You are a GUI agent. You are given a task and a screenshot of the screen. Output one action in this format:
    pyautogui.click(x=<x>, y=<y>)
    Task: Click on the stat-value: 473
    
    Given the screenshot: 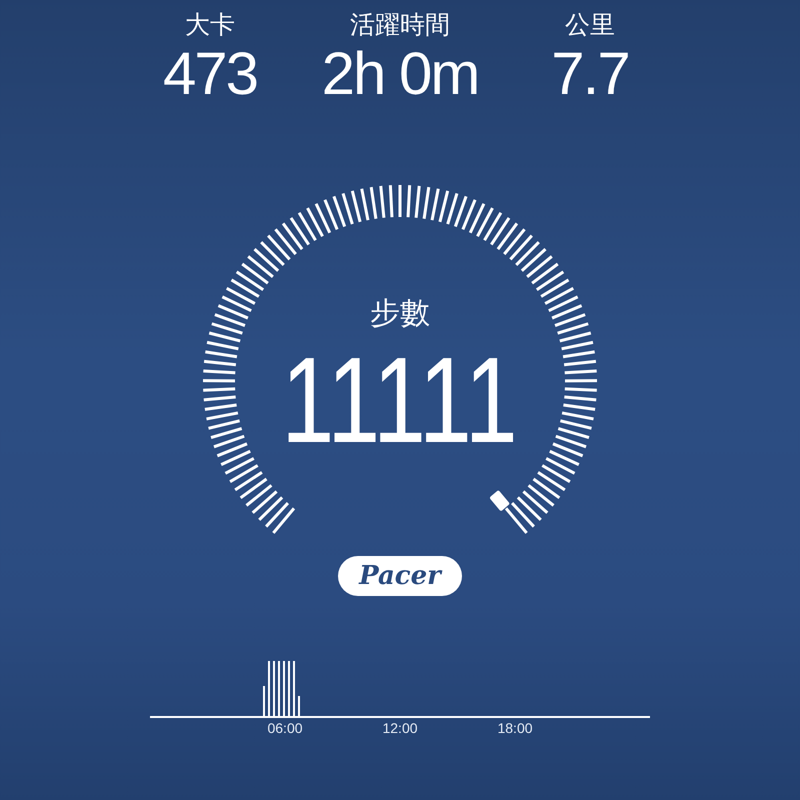 What is the action you would take?
    pyautogui.click(x=210, y=74)
    